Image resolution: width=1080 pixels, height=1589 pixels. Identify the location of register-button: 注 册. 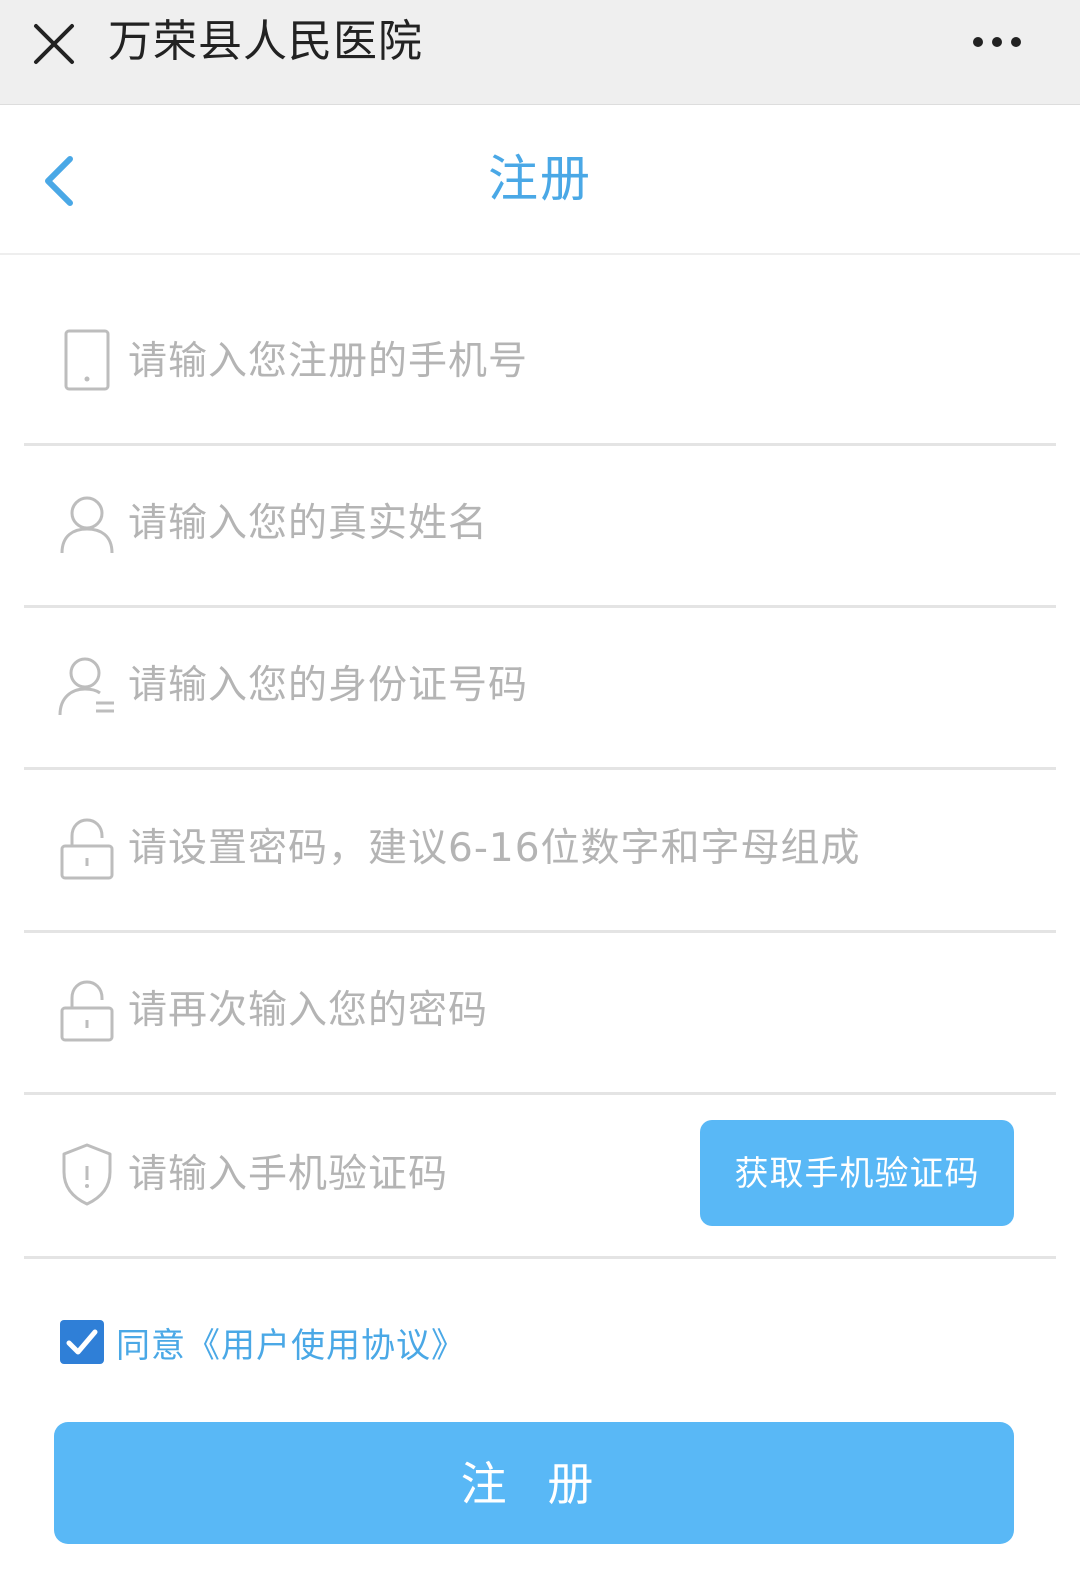
(534, 1483).